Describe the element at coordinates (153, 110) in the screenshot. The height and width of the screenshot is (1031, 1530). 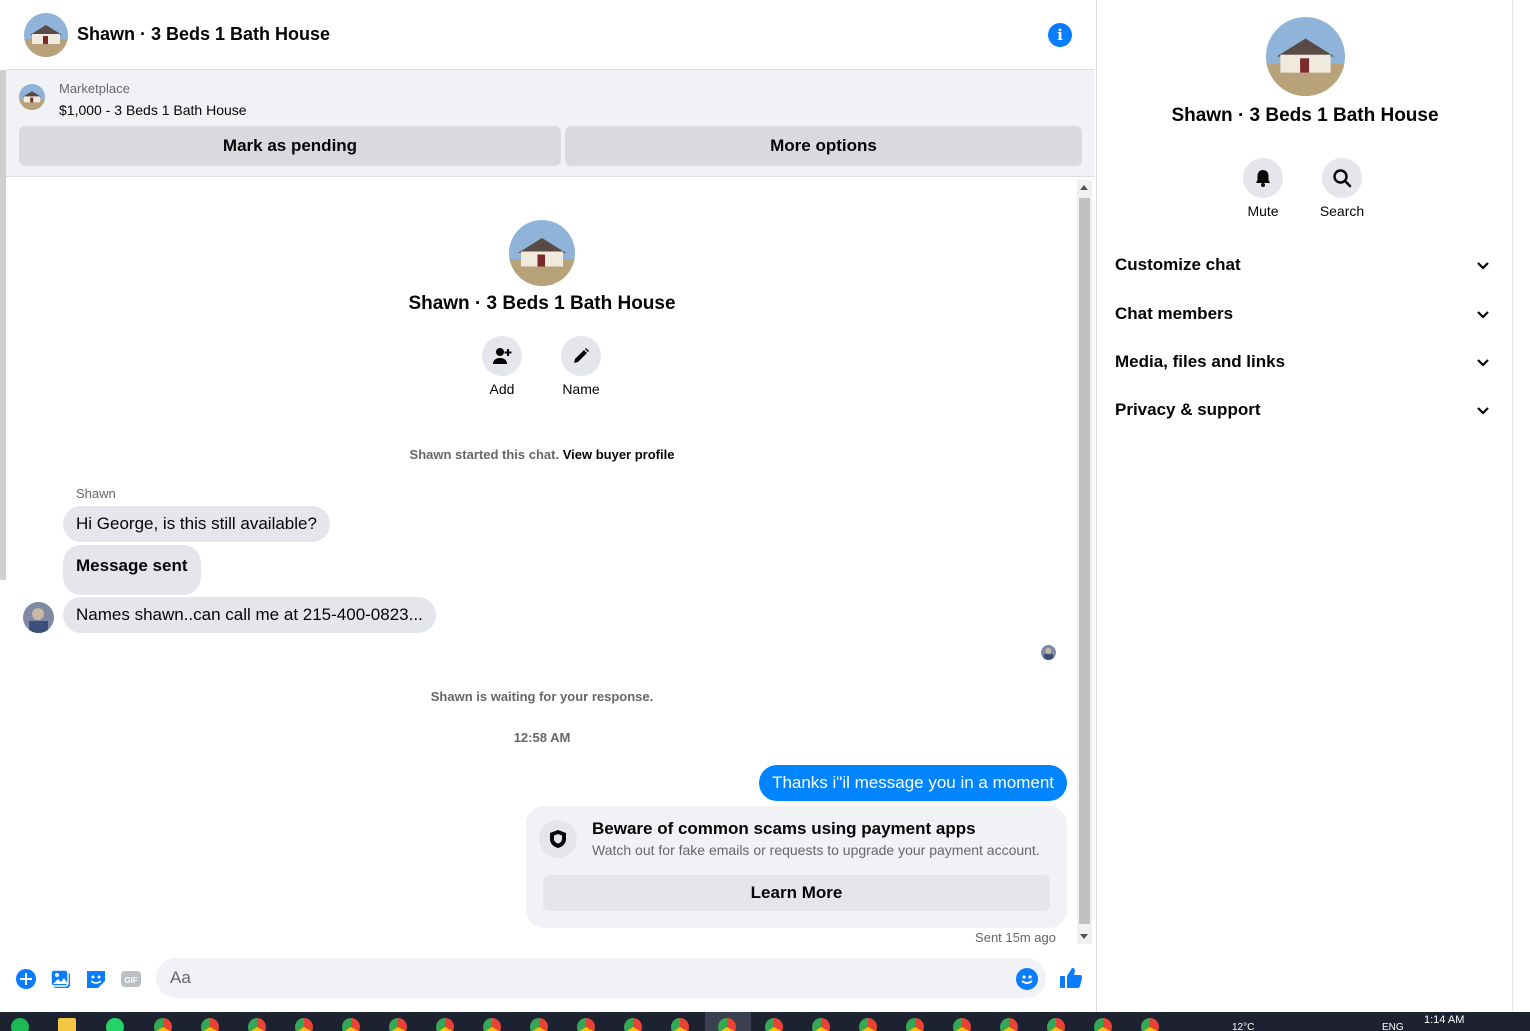
I see `listing-title: $1,000 - 3 Beds 1 Bath House` at that location.